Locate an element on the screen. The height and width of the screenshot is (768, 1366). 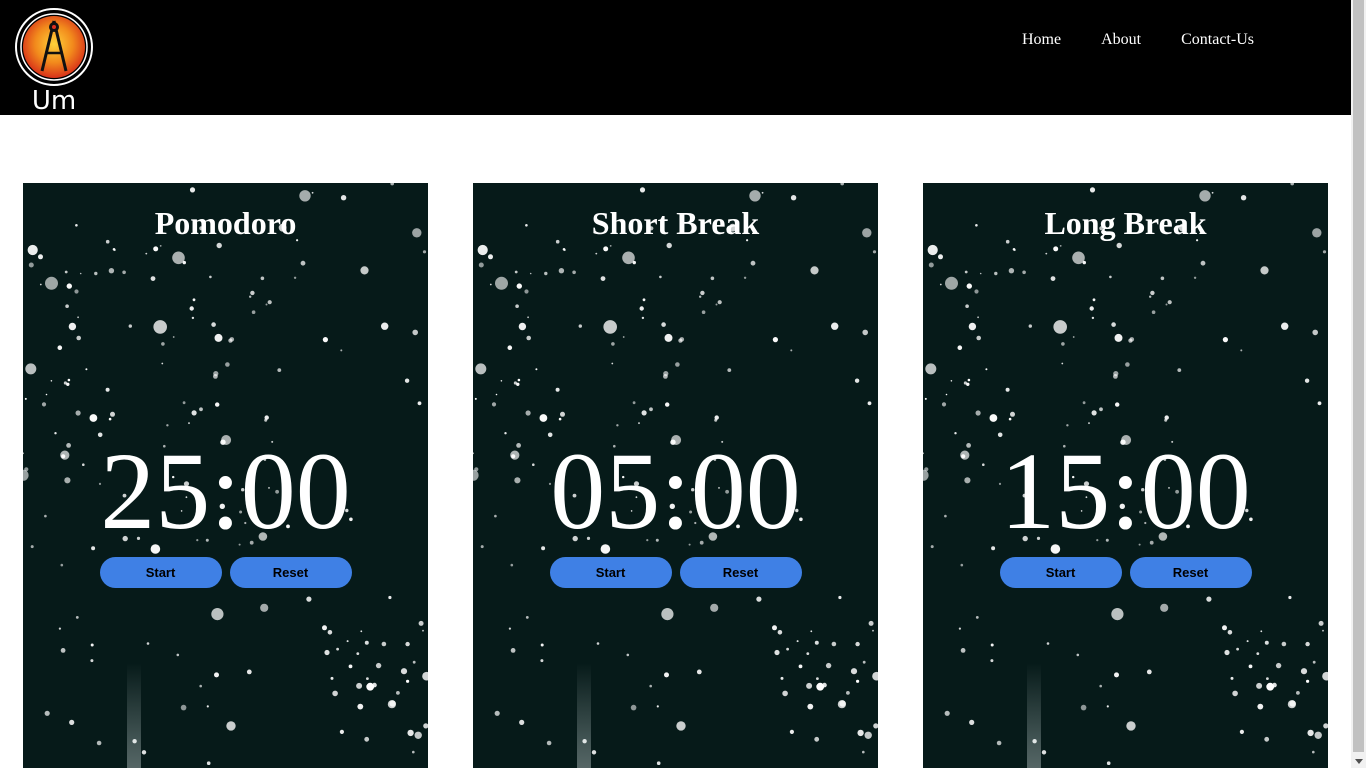
scrollbar-thumb is located at coordinates (1358, 376).